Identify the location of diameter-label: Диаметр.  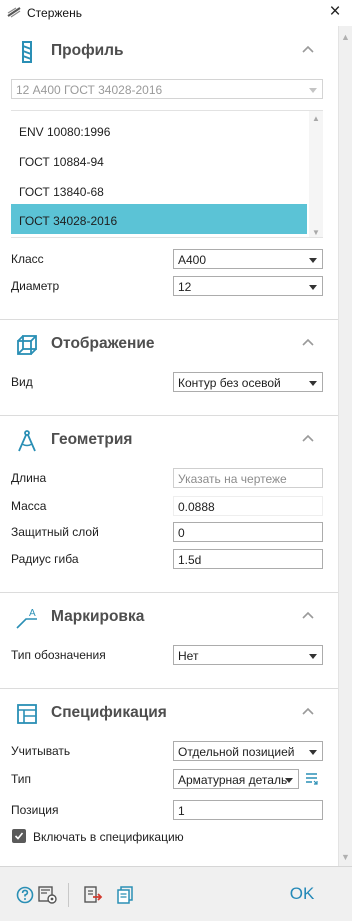
(35, 286).